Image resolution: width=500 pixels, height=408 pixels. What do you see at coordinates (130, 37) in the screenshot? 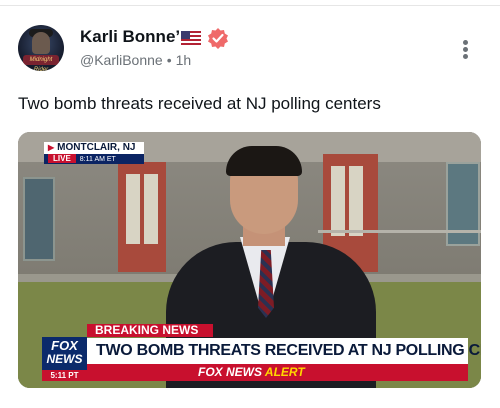
I see `author-name: Karli Bonne’` at bounding box center [130, 37].